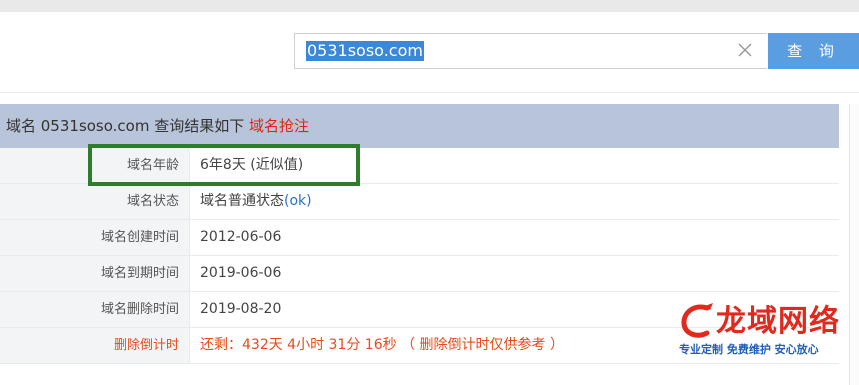 The image size is (859, 385). I want to click on row-label: 域名到期时间, so click(95, 273).